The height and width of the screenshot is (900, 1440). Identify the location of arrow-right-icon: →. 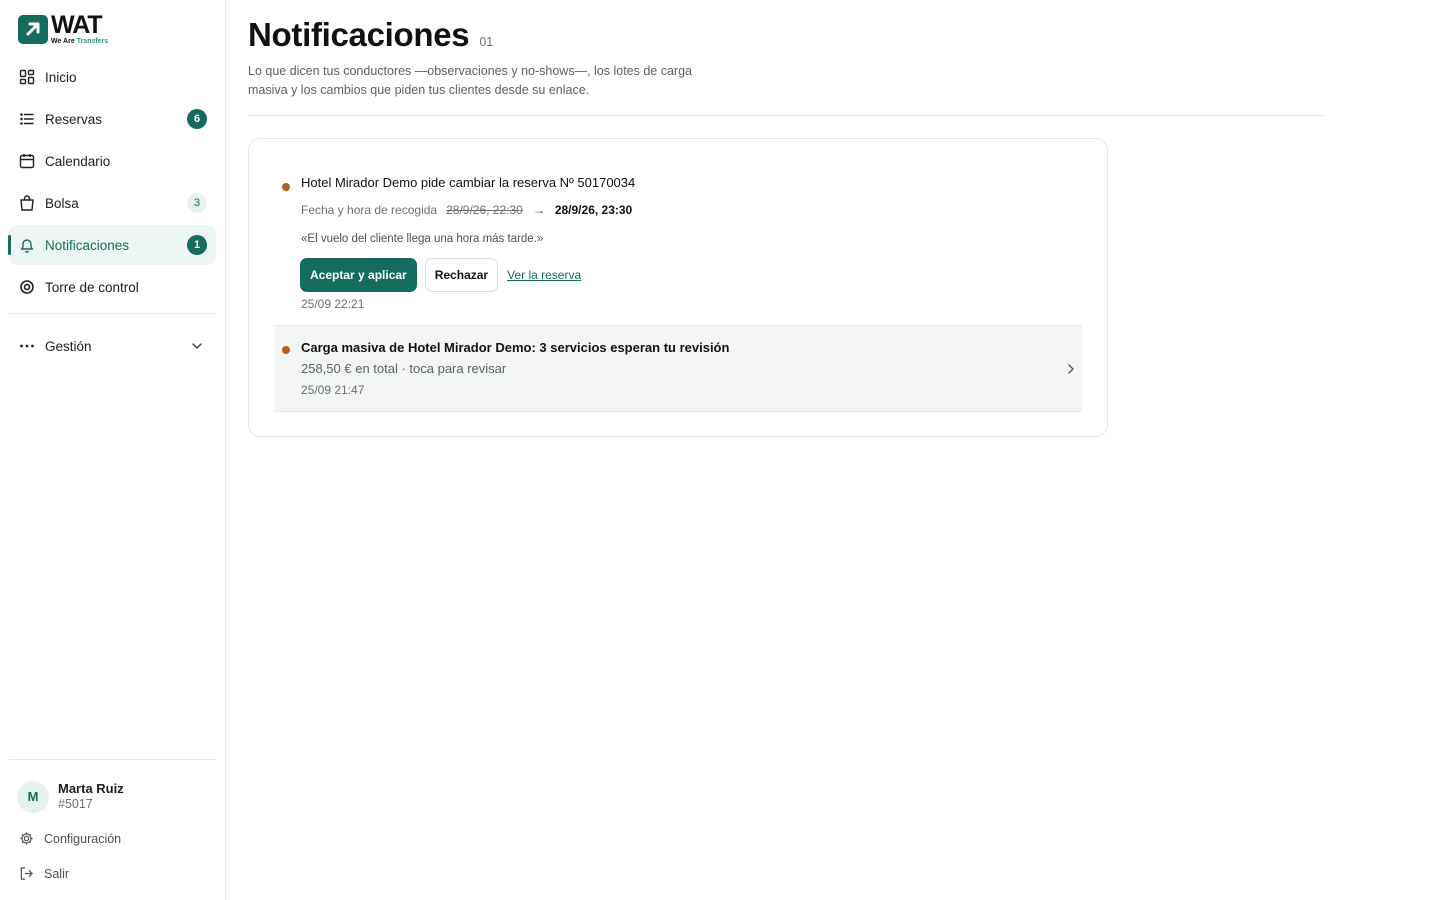
(538, 210).